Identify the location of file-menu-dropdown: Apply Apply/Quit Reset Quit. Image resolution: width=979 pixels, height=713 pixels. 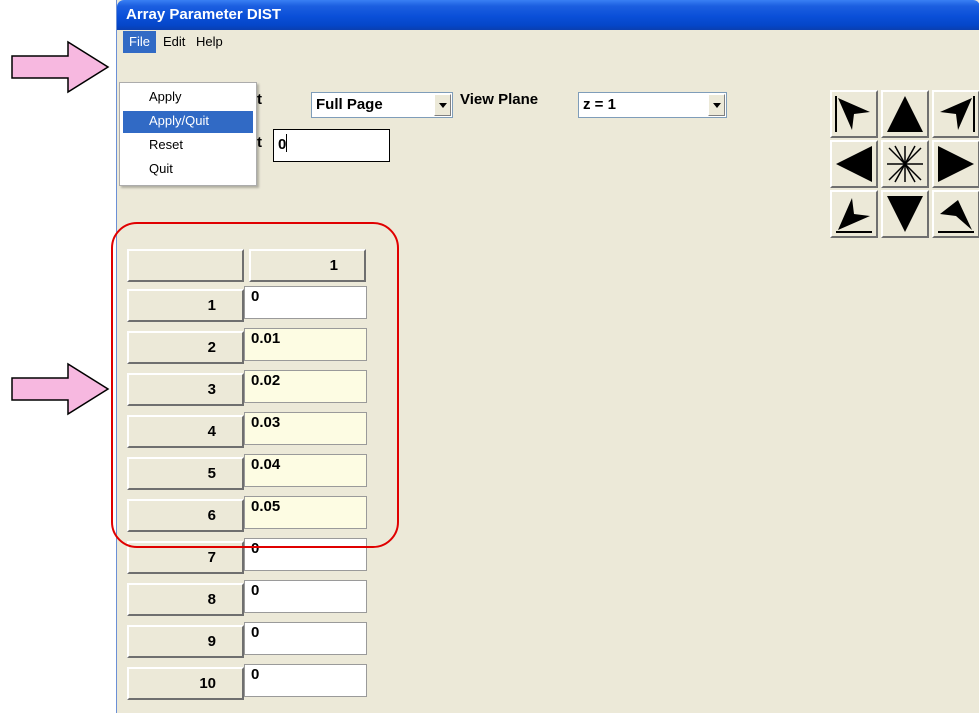
(188, 134).